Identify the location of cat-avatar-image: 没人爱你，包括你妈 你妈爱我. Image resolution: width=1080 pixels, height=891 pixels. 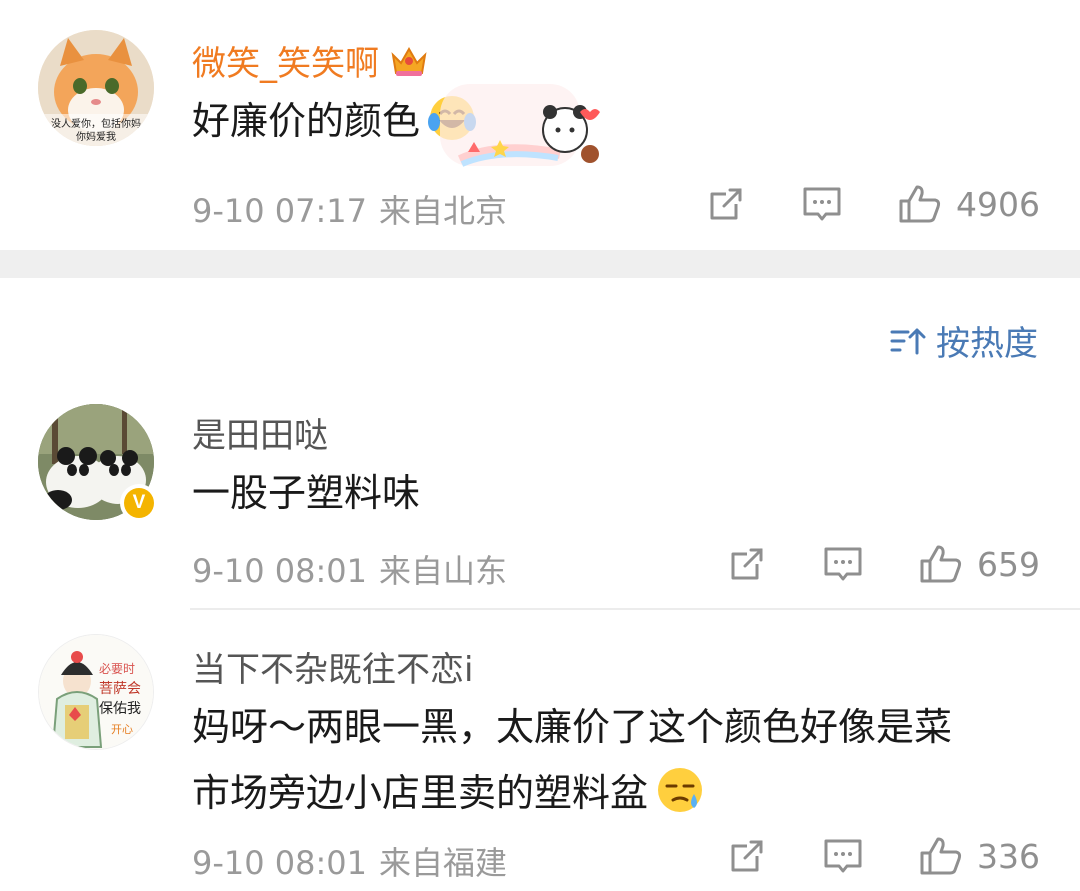
(96, 88).